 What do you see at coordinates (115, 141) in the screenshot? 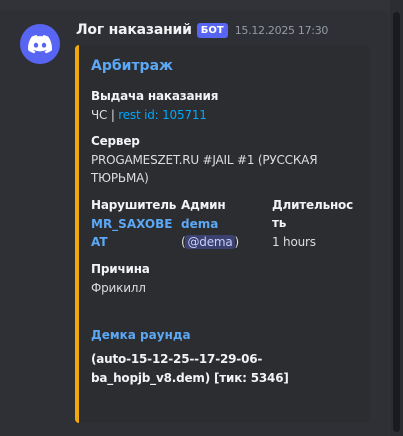
I see `field-server-name: Сервер` at bounding box center [115, 141].